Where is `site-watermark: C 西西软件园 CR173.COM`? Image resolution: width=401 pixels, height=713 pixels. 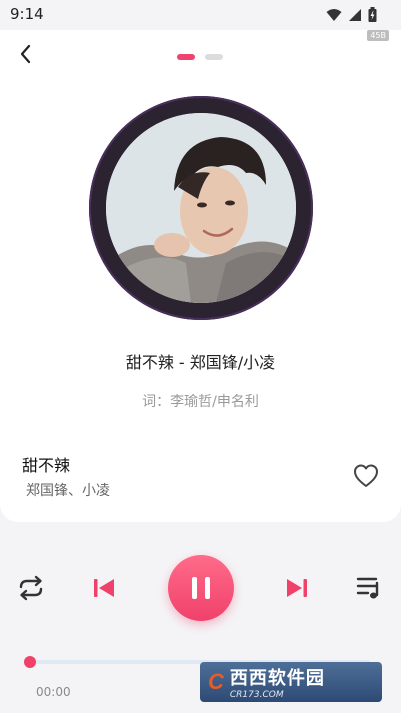
site-watermark: C 西西软件园 CR173.COM is located at coordinates (291, 682).